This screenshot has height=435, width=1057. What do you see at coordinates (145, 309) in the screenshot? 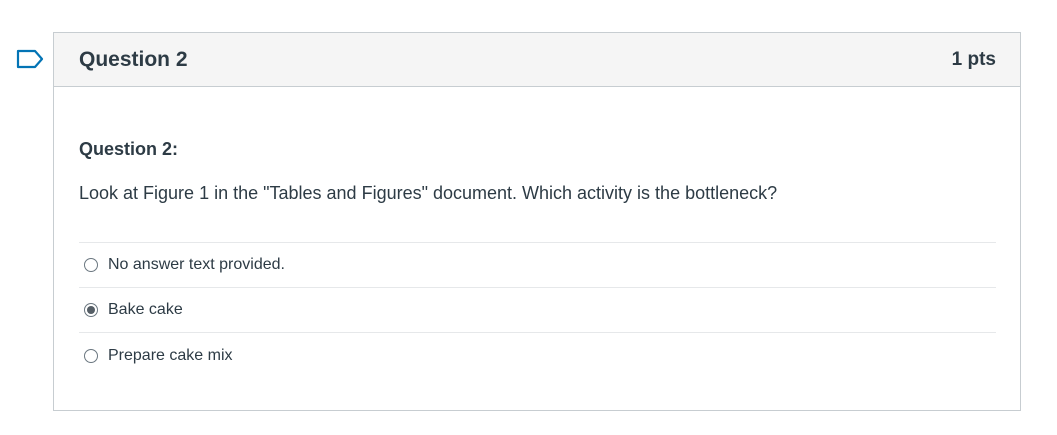
I see `answer-label: Bake cake` at bounding box center [145, 309].